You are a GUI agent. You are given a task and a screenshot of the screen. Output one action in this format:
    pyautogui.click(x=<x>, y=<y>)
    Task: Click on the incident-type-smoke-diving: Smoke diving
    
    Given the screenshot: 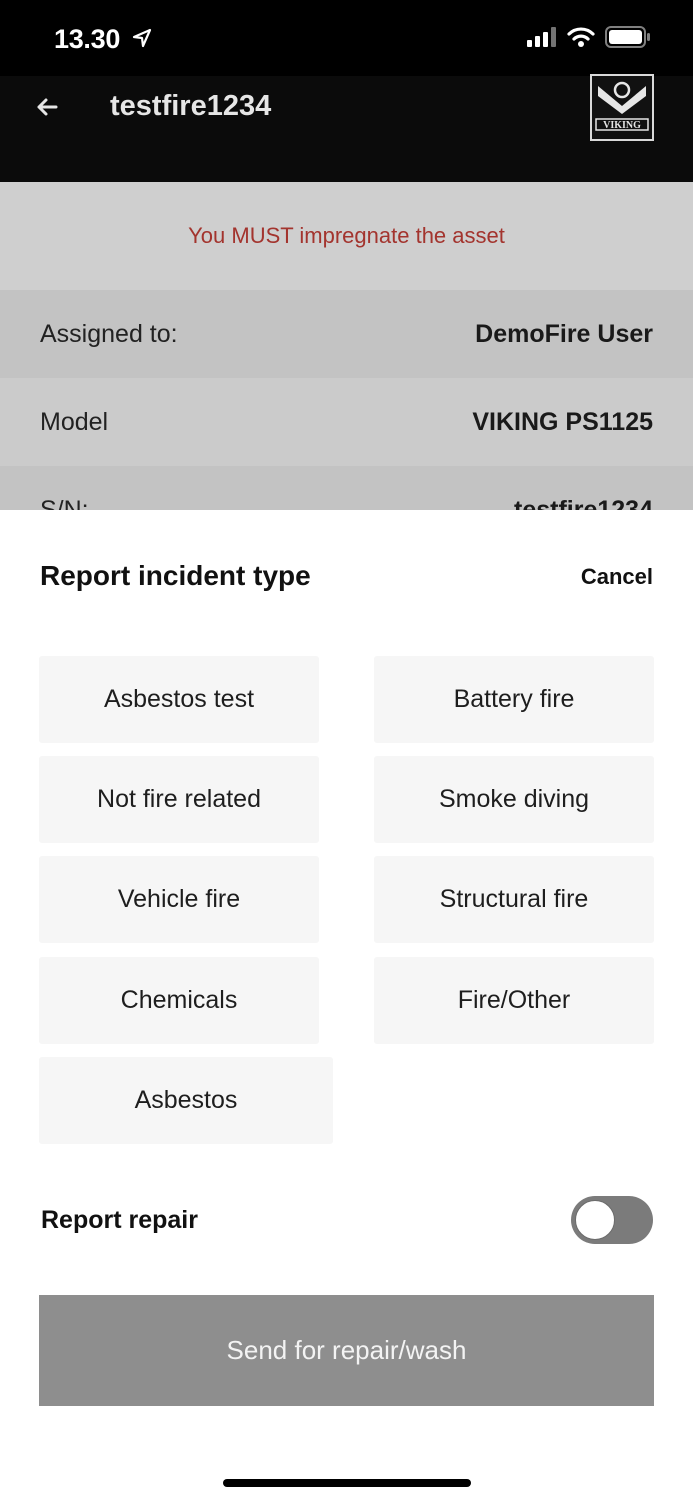 What is the action you would take?
    pyautogui.click(x=514, y=799)
    